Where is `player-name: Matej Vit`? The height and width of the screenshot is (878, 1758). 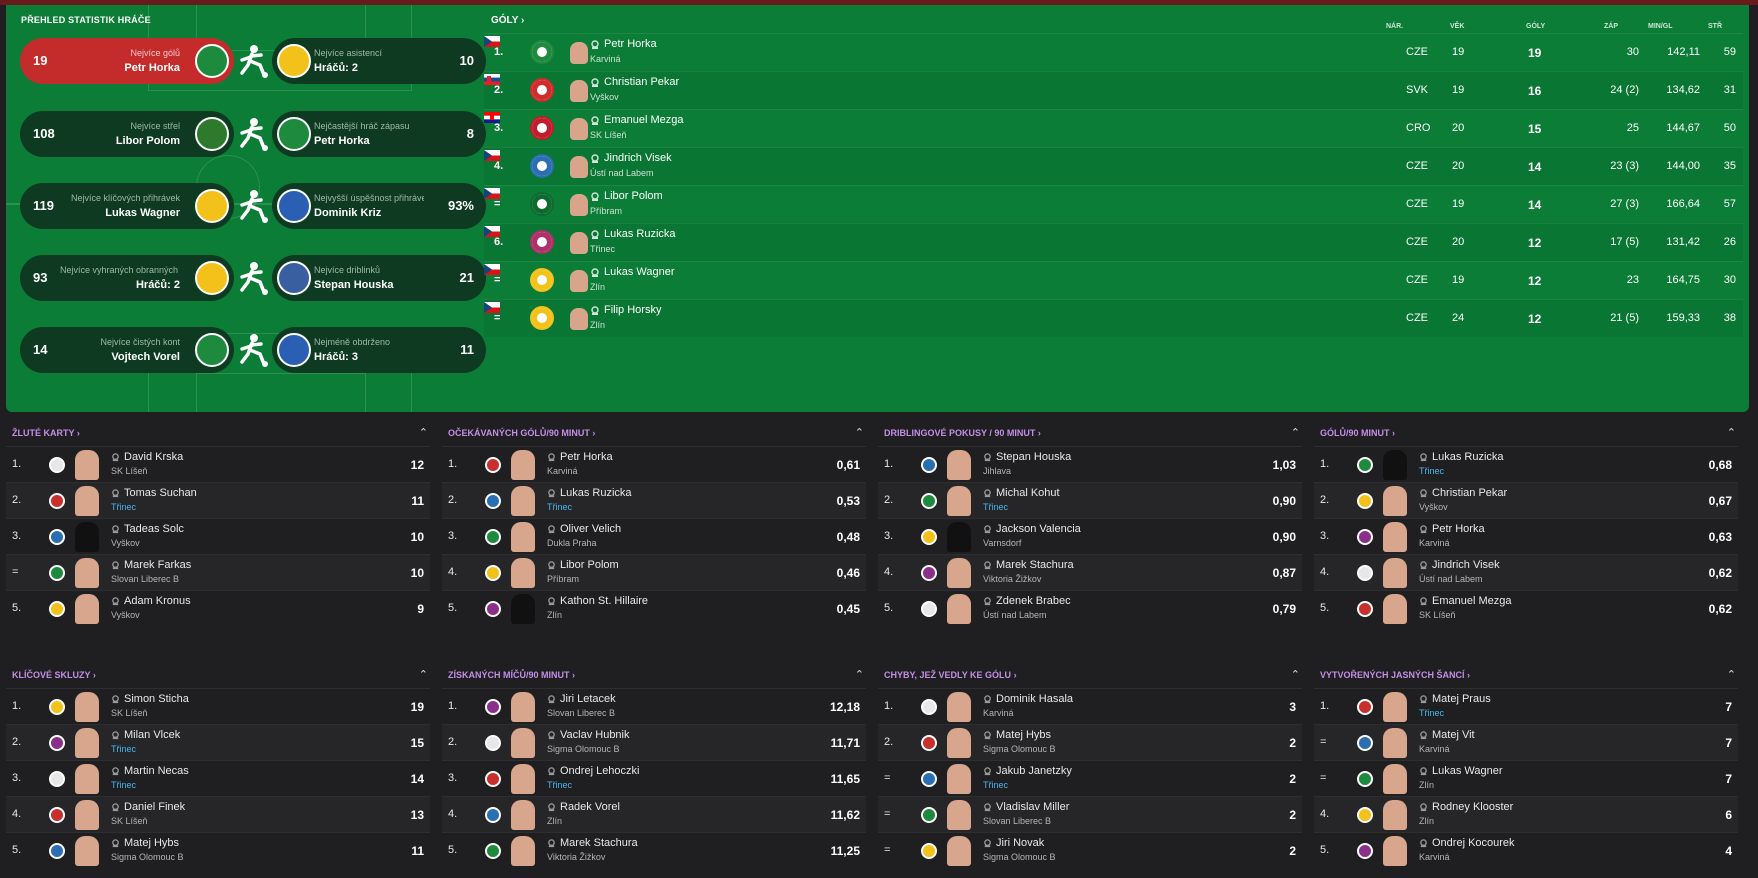
player-name: Matej Vit is located at coordinates (1453, 735).